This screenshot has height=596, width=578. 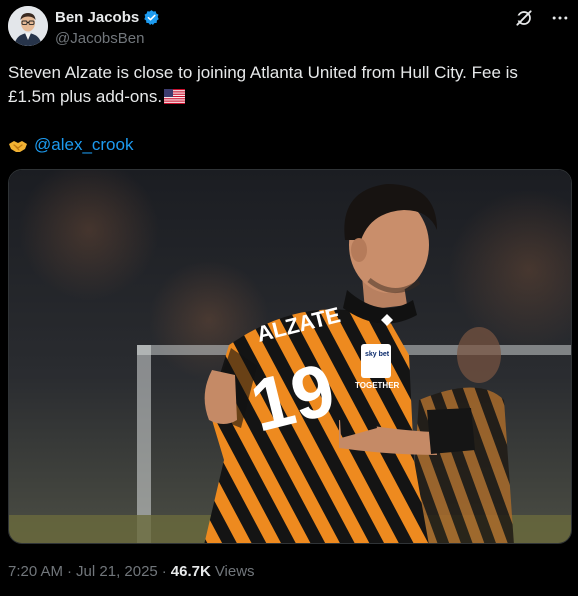 What do you see at coordinates (289, 27) in the screenshot?
I see `tweet-header: Ben Jacobs @JacobsBen` at bounding box center [289, 27].